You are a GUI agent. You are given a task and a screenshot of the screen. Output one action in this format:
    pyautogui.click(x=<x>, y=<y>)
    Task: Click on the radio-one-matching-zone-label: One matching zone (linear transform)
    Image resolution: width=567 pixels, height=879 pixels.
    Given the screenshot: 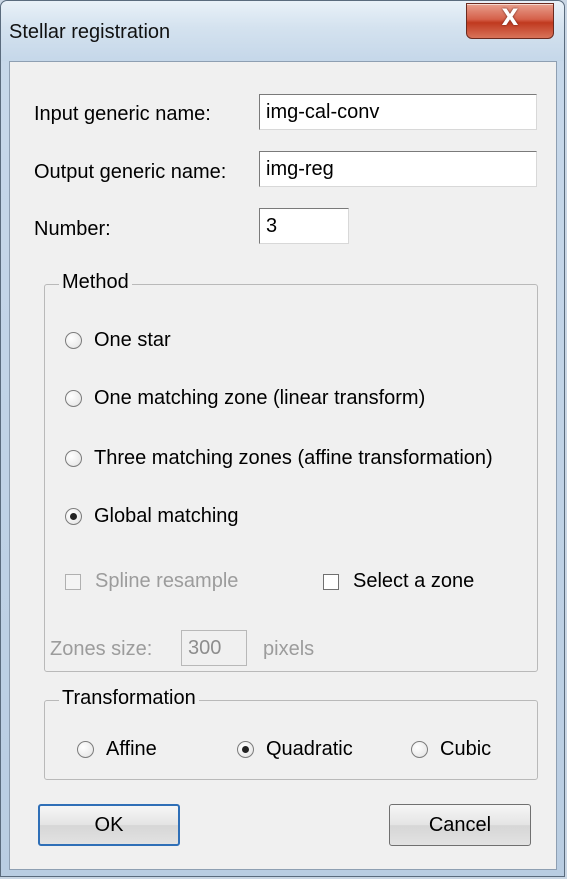 What is the action you would take?
    pyautogui.click(x=260, y=398)
    